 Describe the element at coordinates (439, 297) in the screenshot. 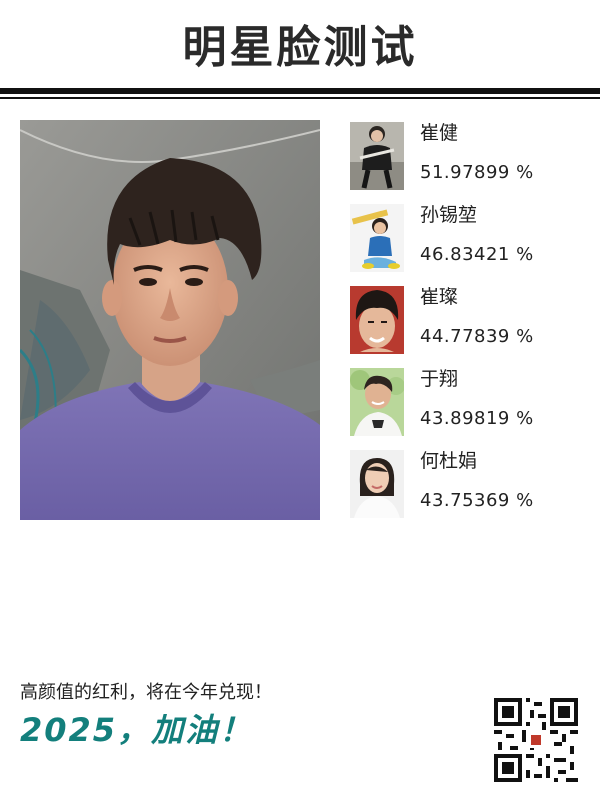

I see `match-name: 崔璨` at that location.